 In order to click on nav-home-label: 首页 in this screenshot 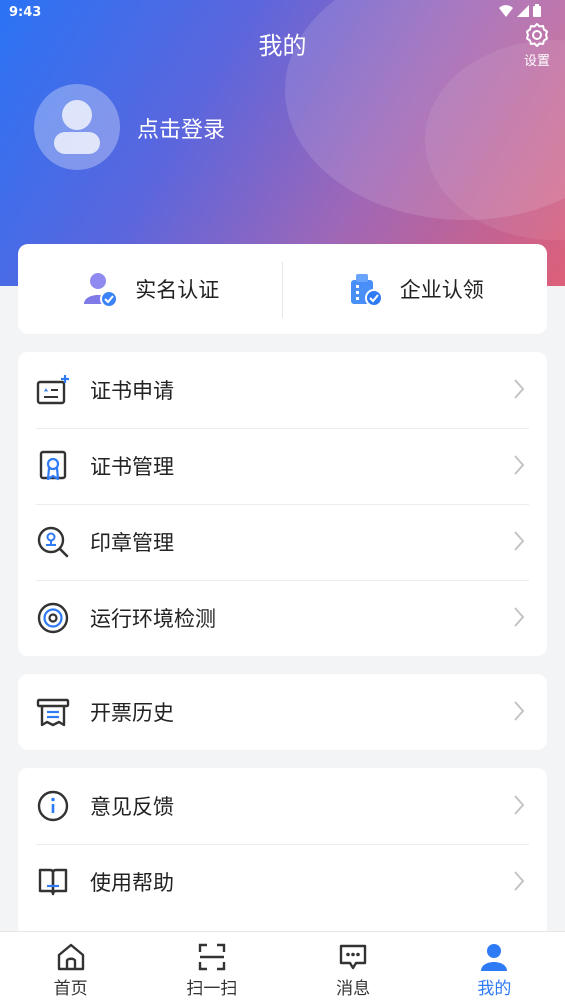, I will do `click(70, 989)`.